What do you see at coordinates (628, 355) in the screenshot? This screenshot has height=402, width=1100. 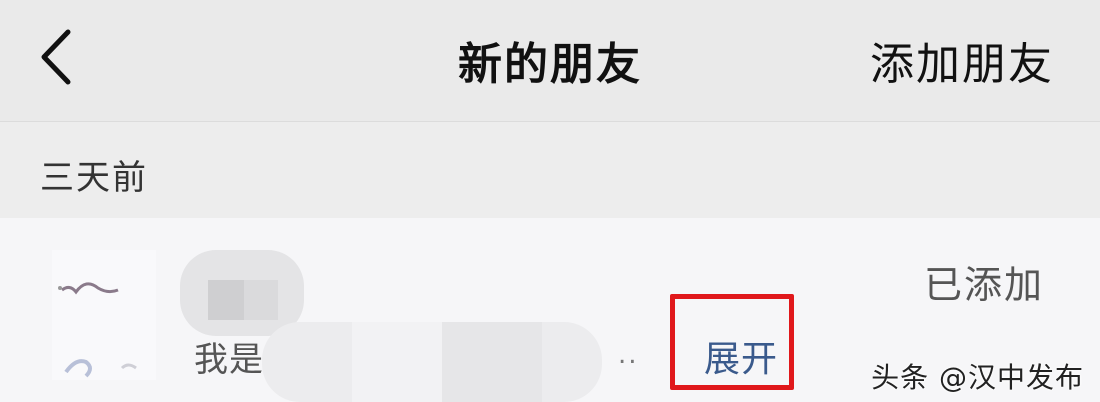 I see `message-ellipsis: ..` at bounding box center [628, 355].